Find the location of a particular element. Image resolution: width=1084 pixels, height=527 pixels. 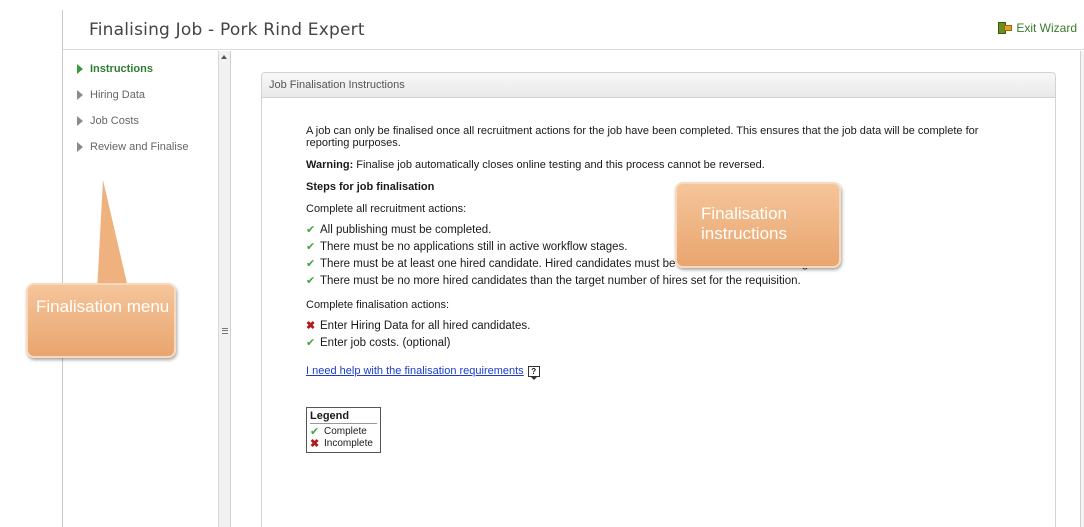

sidebar-item-label: Review and Finalise is located at coordinates (139, 147).